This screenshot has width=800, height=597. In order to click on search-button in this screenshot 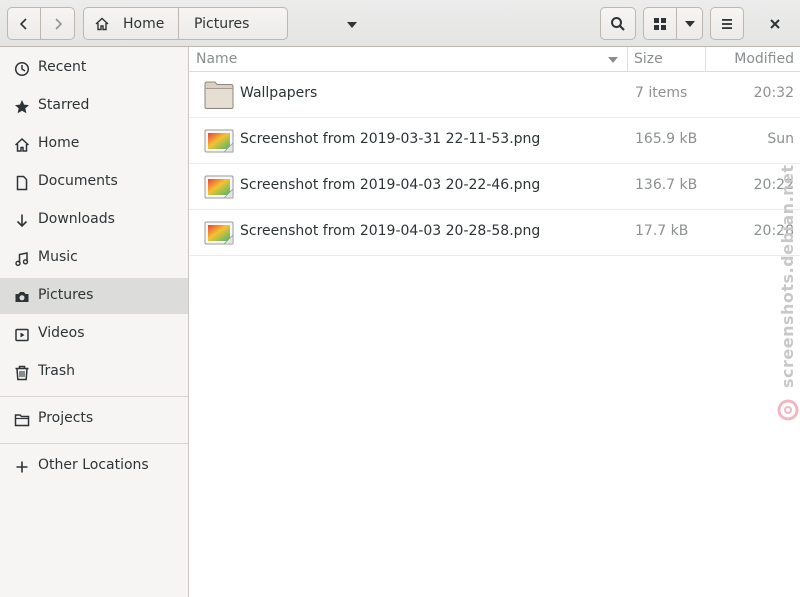, I will do `click(618, 23)`.